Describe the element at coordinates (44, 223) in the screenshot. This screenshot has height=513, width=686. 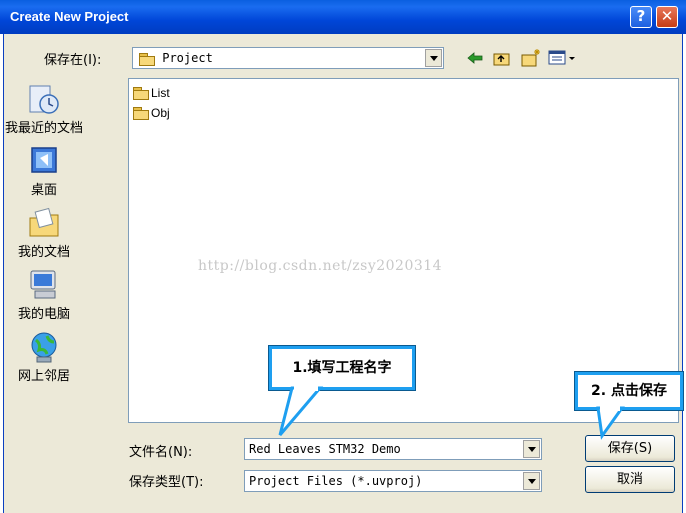
I see `my-documents-icon` at that location.